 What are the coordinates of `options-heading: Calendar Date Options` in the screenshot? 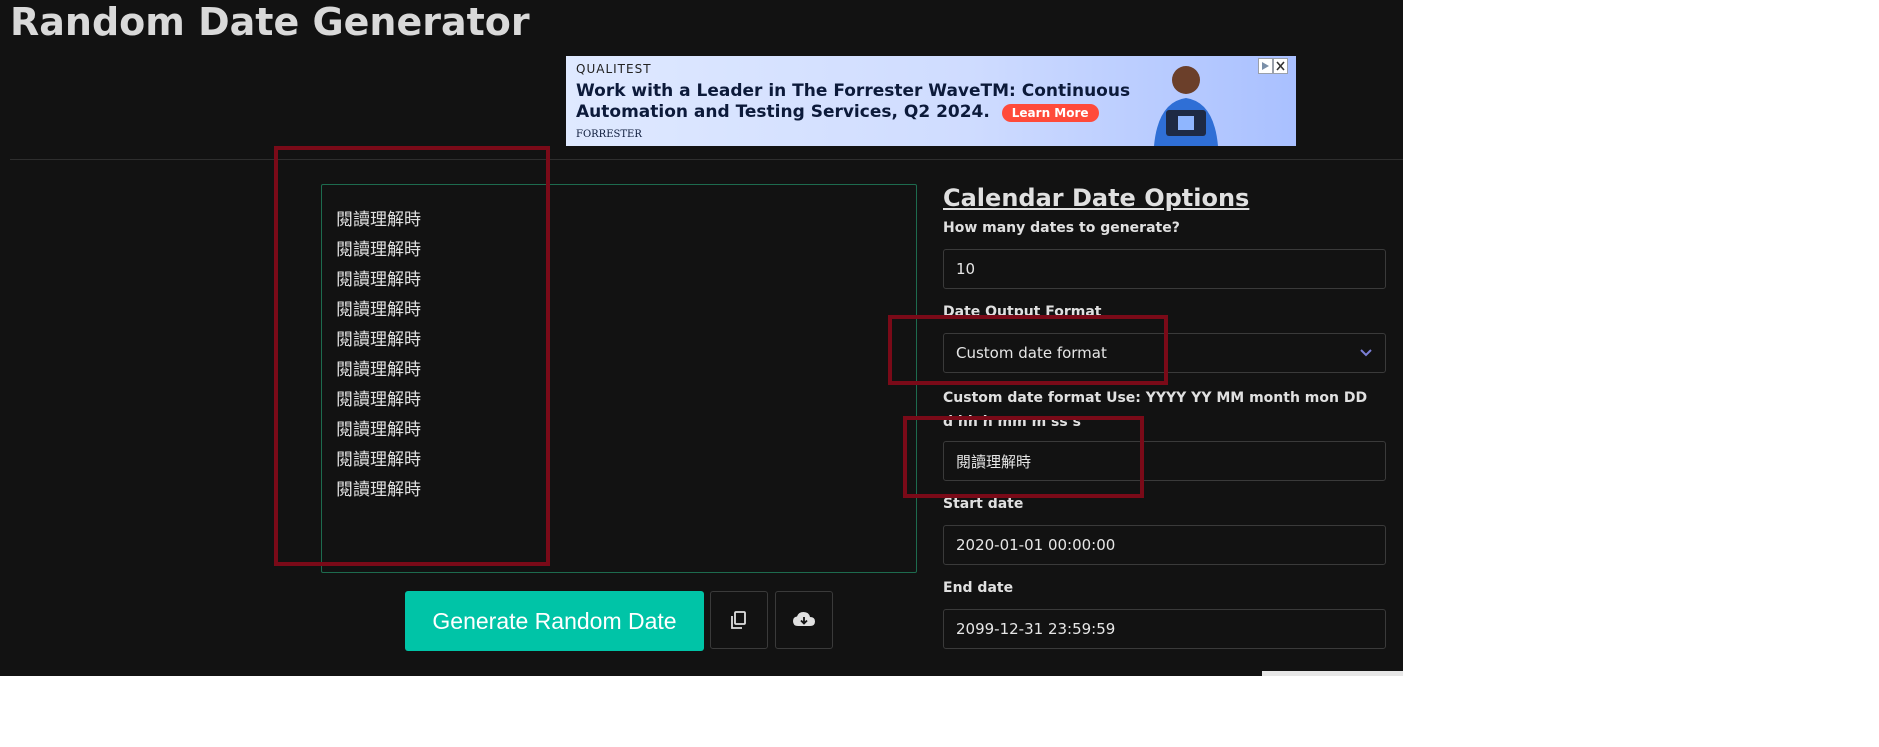 It's located at (1096, 198).